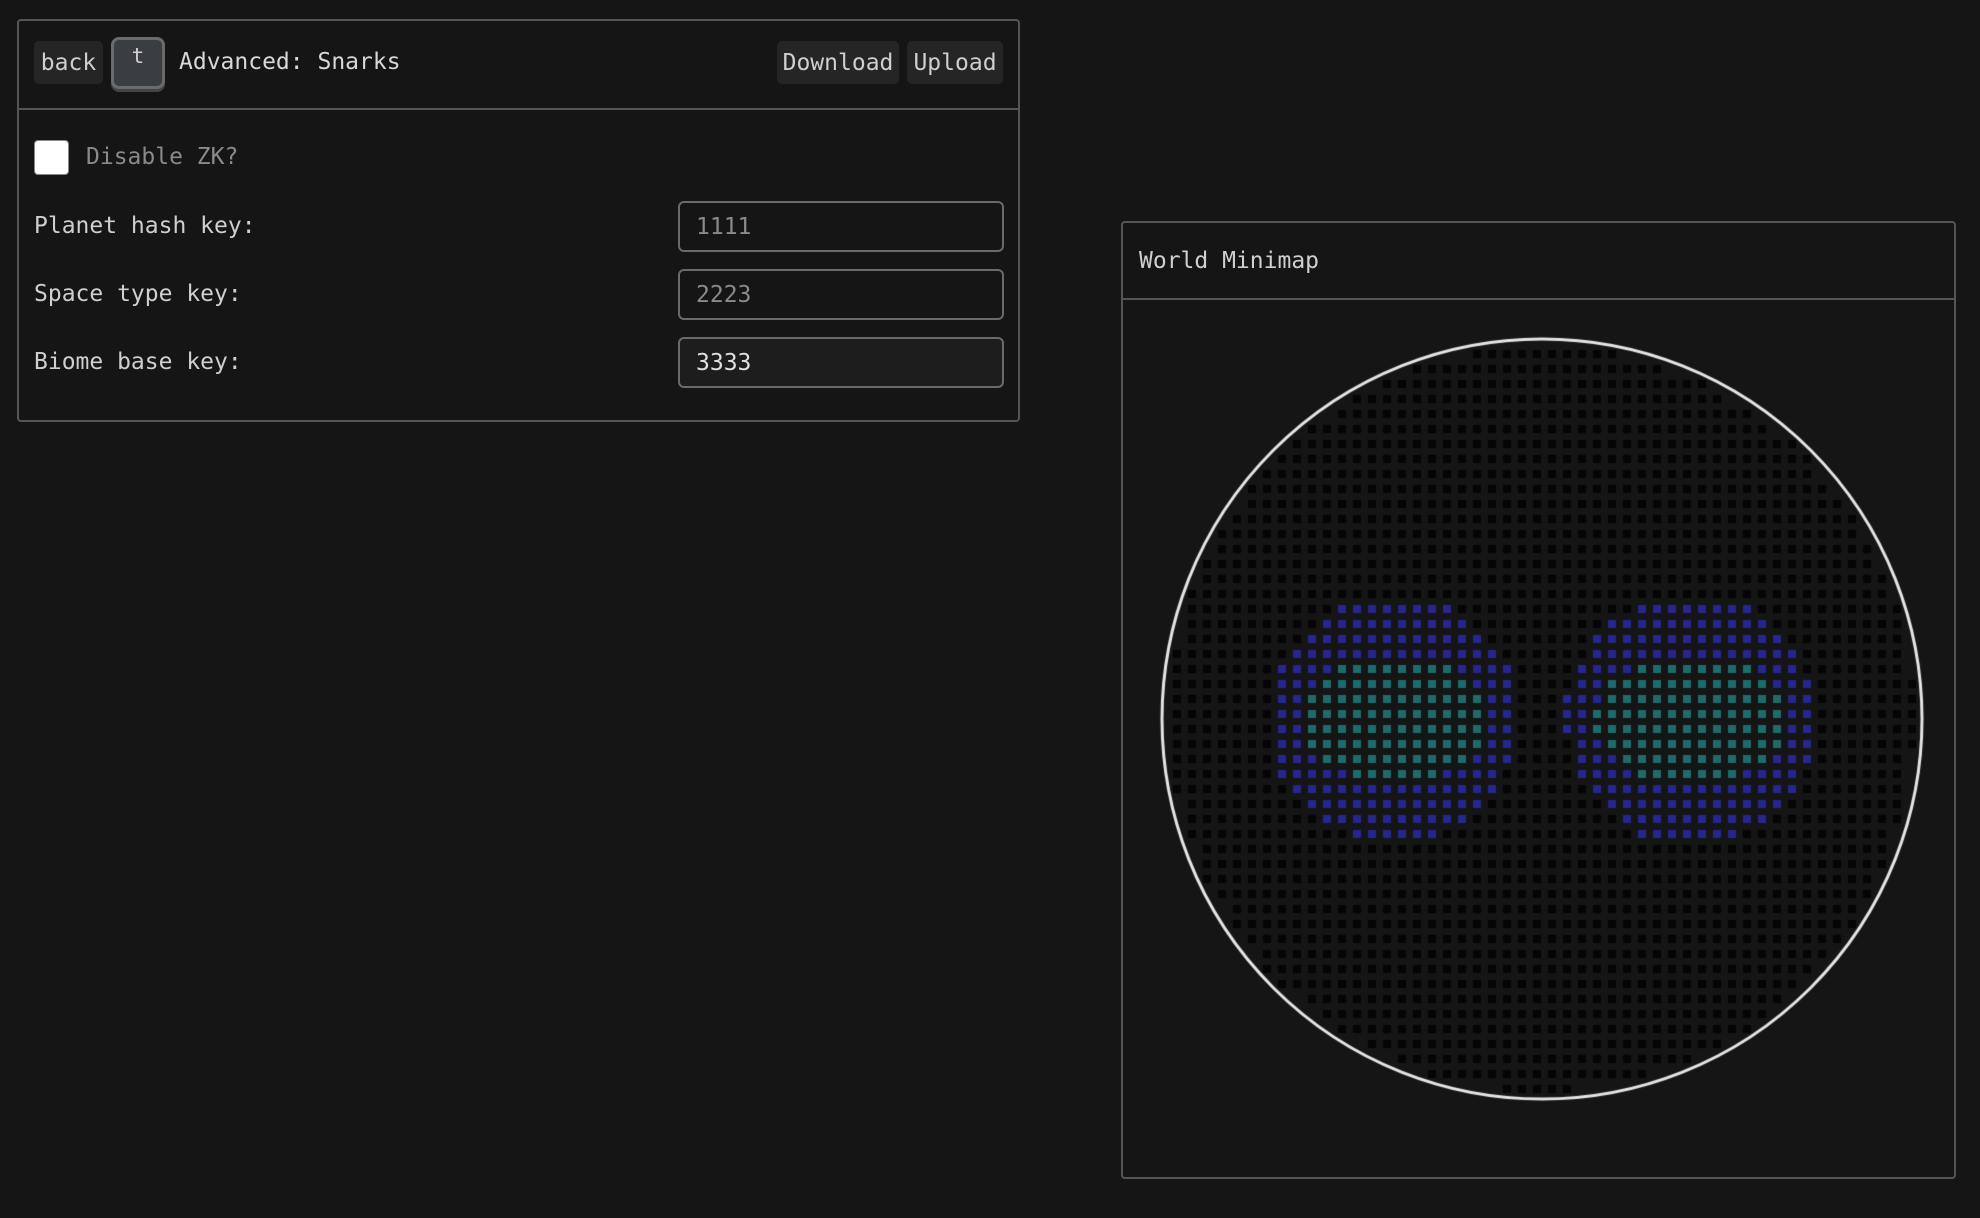  I want to click on biome-base-key-input, so click(841, 362).